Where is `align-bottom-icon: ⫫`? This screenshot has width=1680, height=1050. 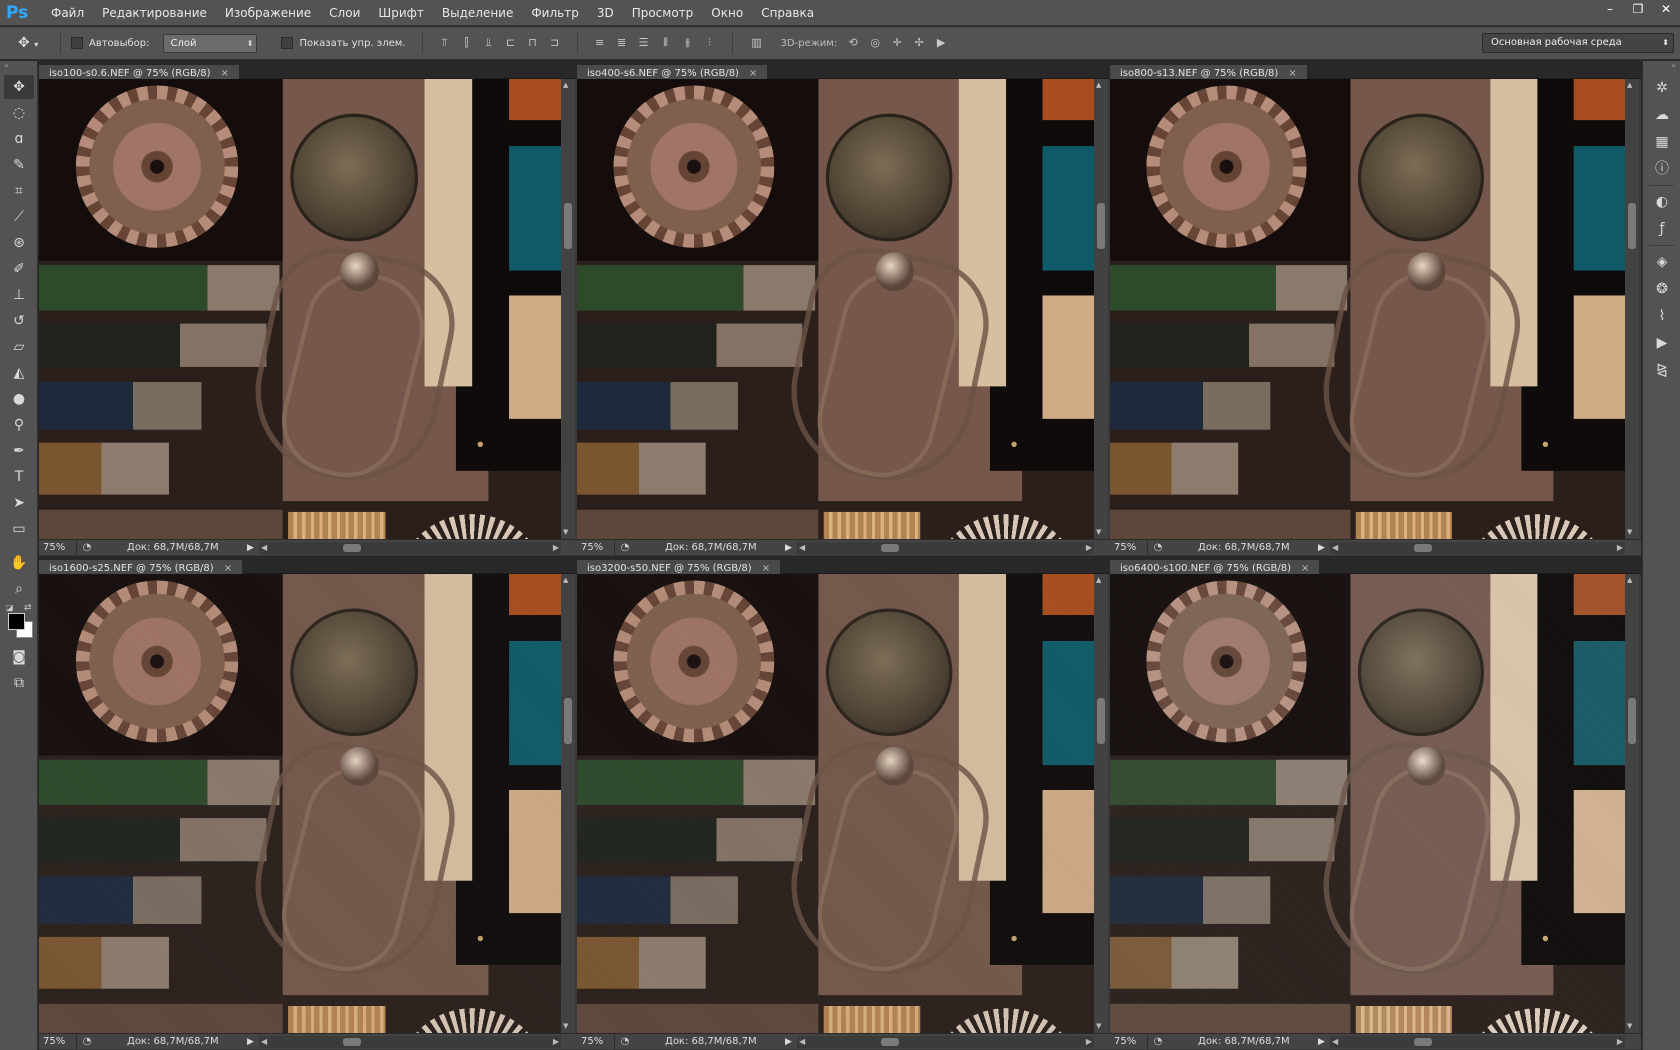 align-bottom-icon: ⫫ is located at coordinates (489, 43).